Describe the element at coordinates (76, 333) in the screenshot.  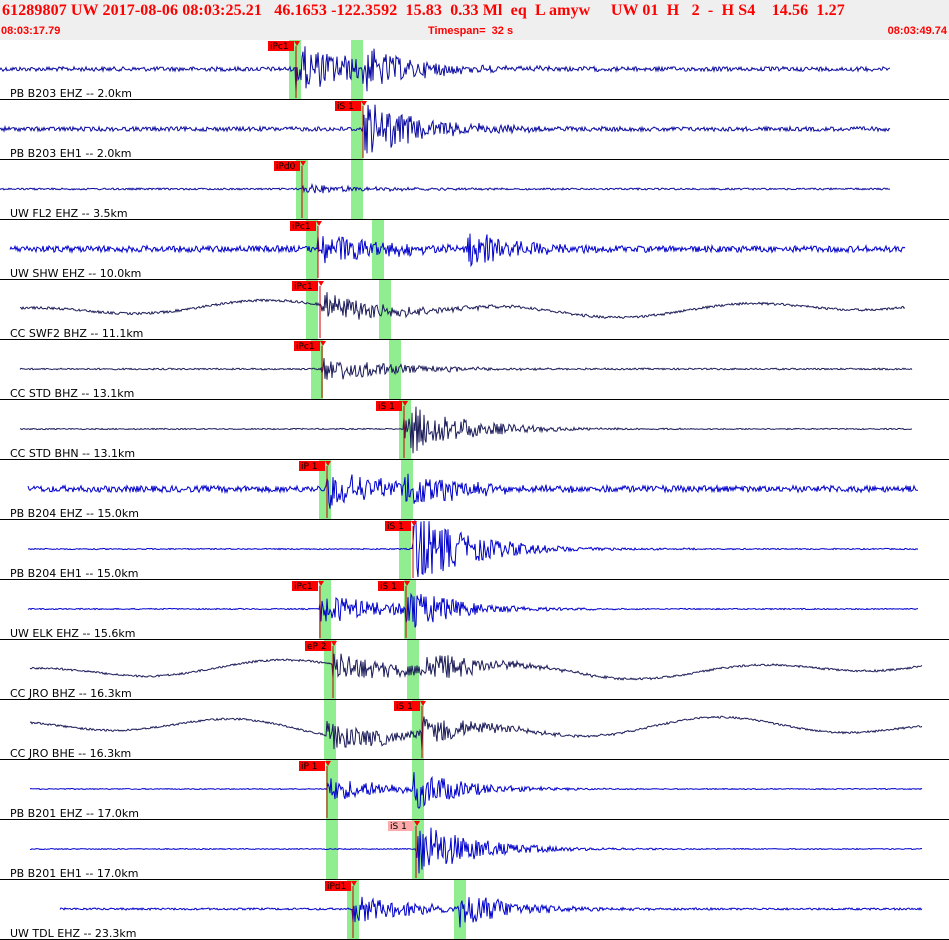
I see `trace-label: CC SWF2 BHZ -- 11.1km` at that location.